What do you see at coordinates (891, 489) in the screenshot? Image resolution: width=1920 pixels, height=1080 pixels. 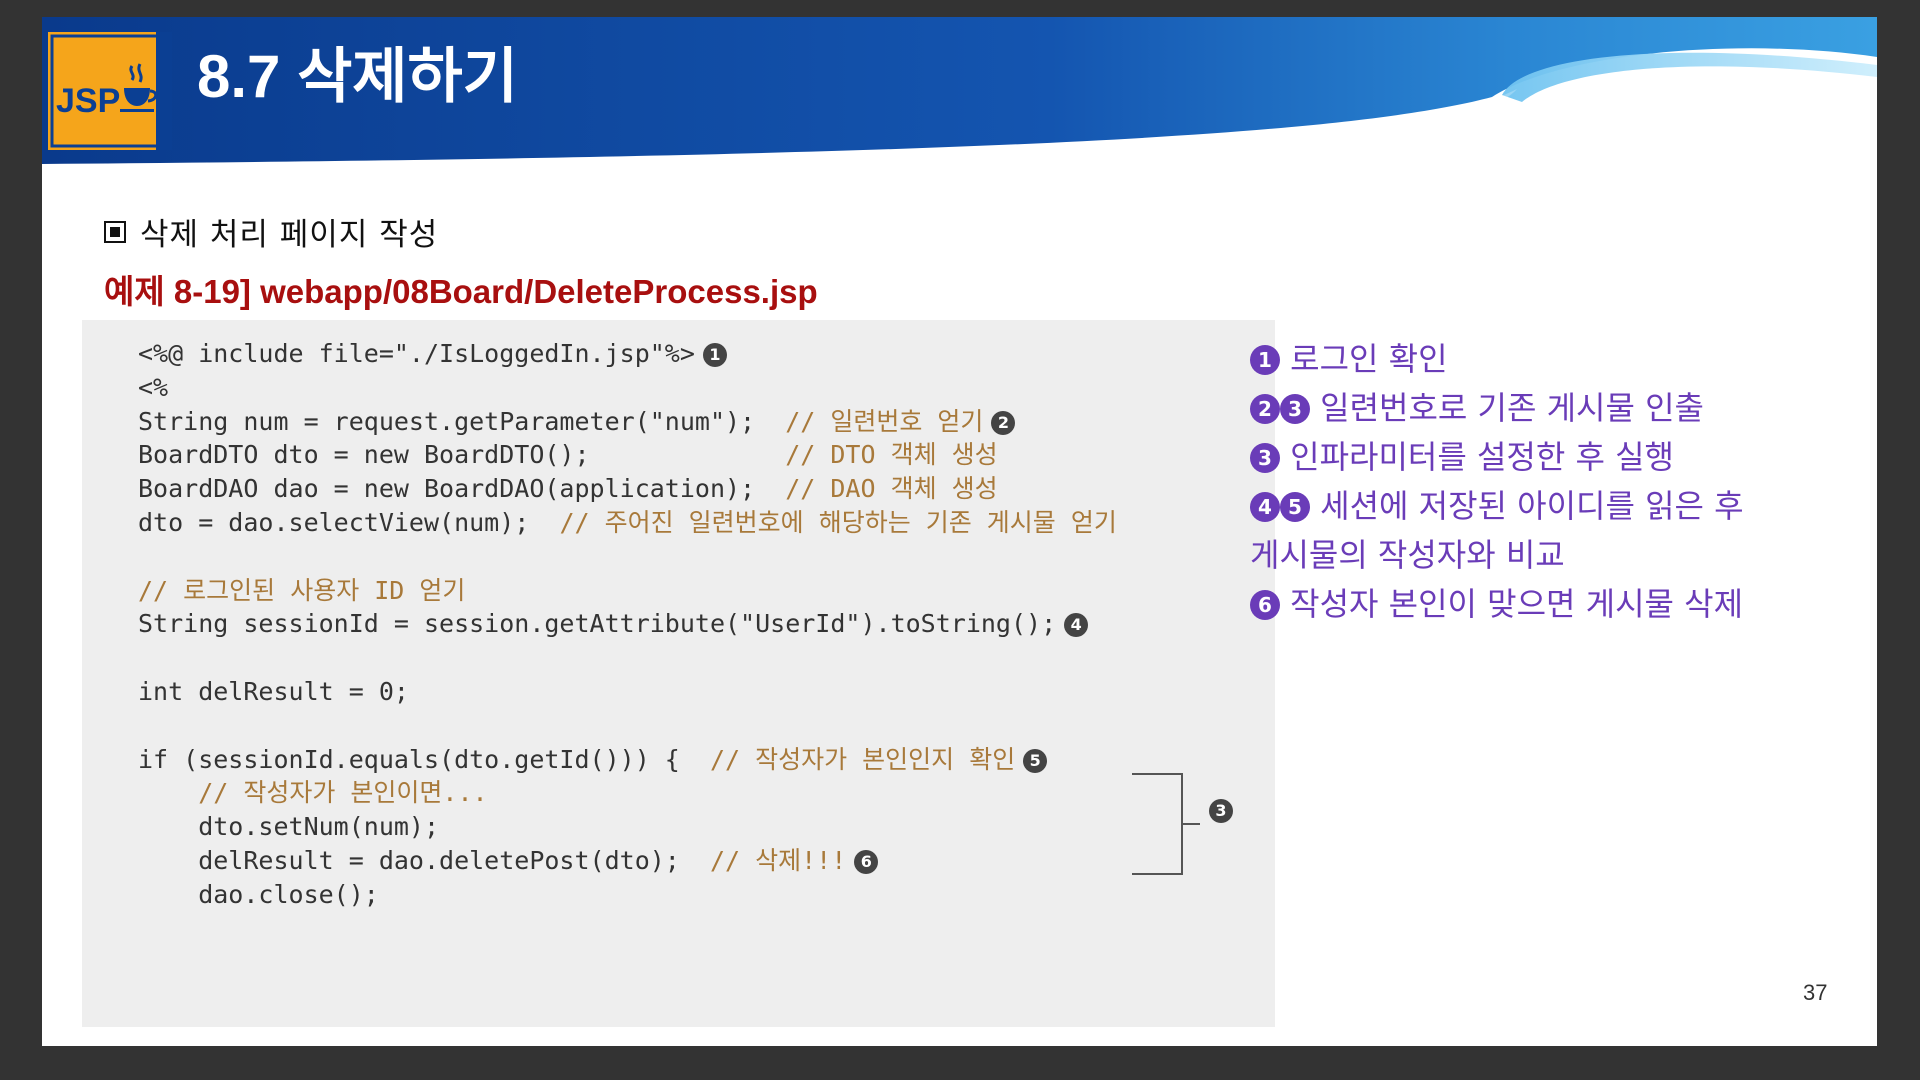 I see `code-comment: // DAO 객체 생성` at bounding box center [891, 489].